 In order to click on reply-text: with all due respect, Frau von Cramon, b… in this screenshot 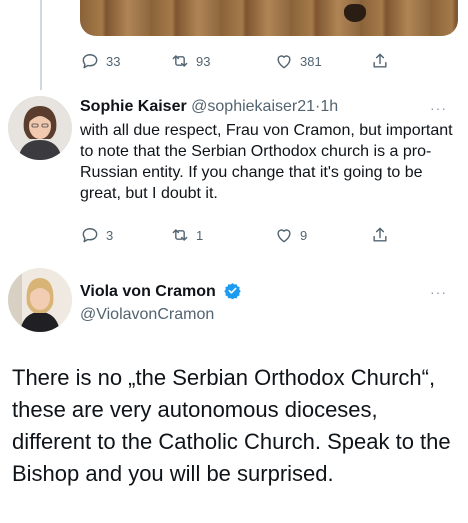, I will do `click(266, 162)`.